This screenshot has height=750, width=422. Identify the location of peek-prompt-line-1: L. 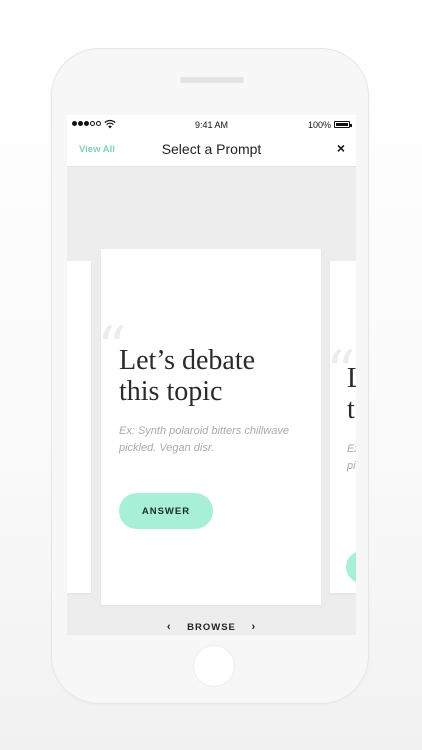
(351, 378).